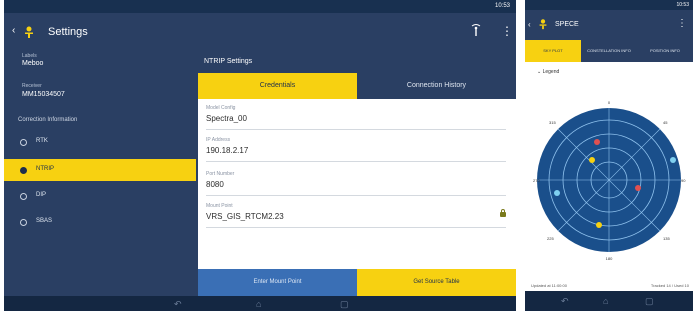 This screenshot has height=311, width=697. I want to click on radio-label: RTK, so click(42, 141).